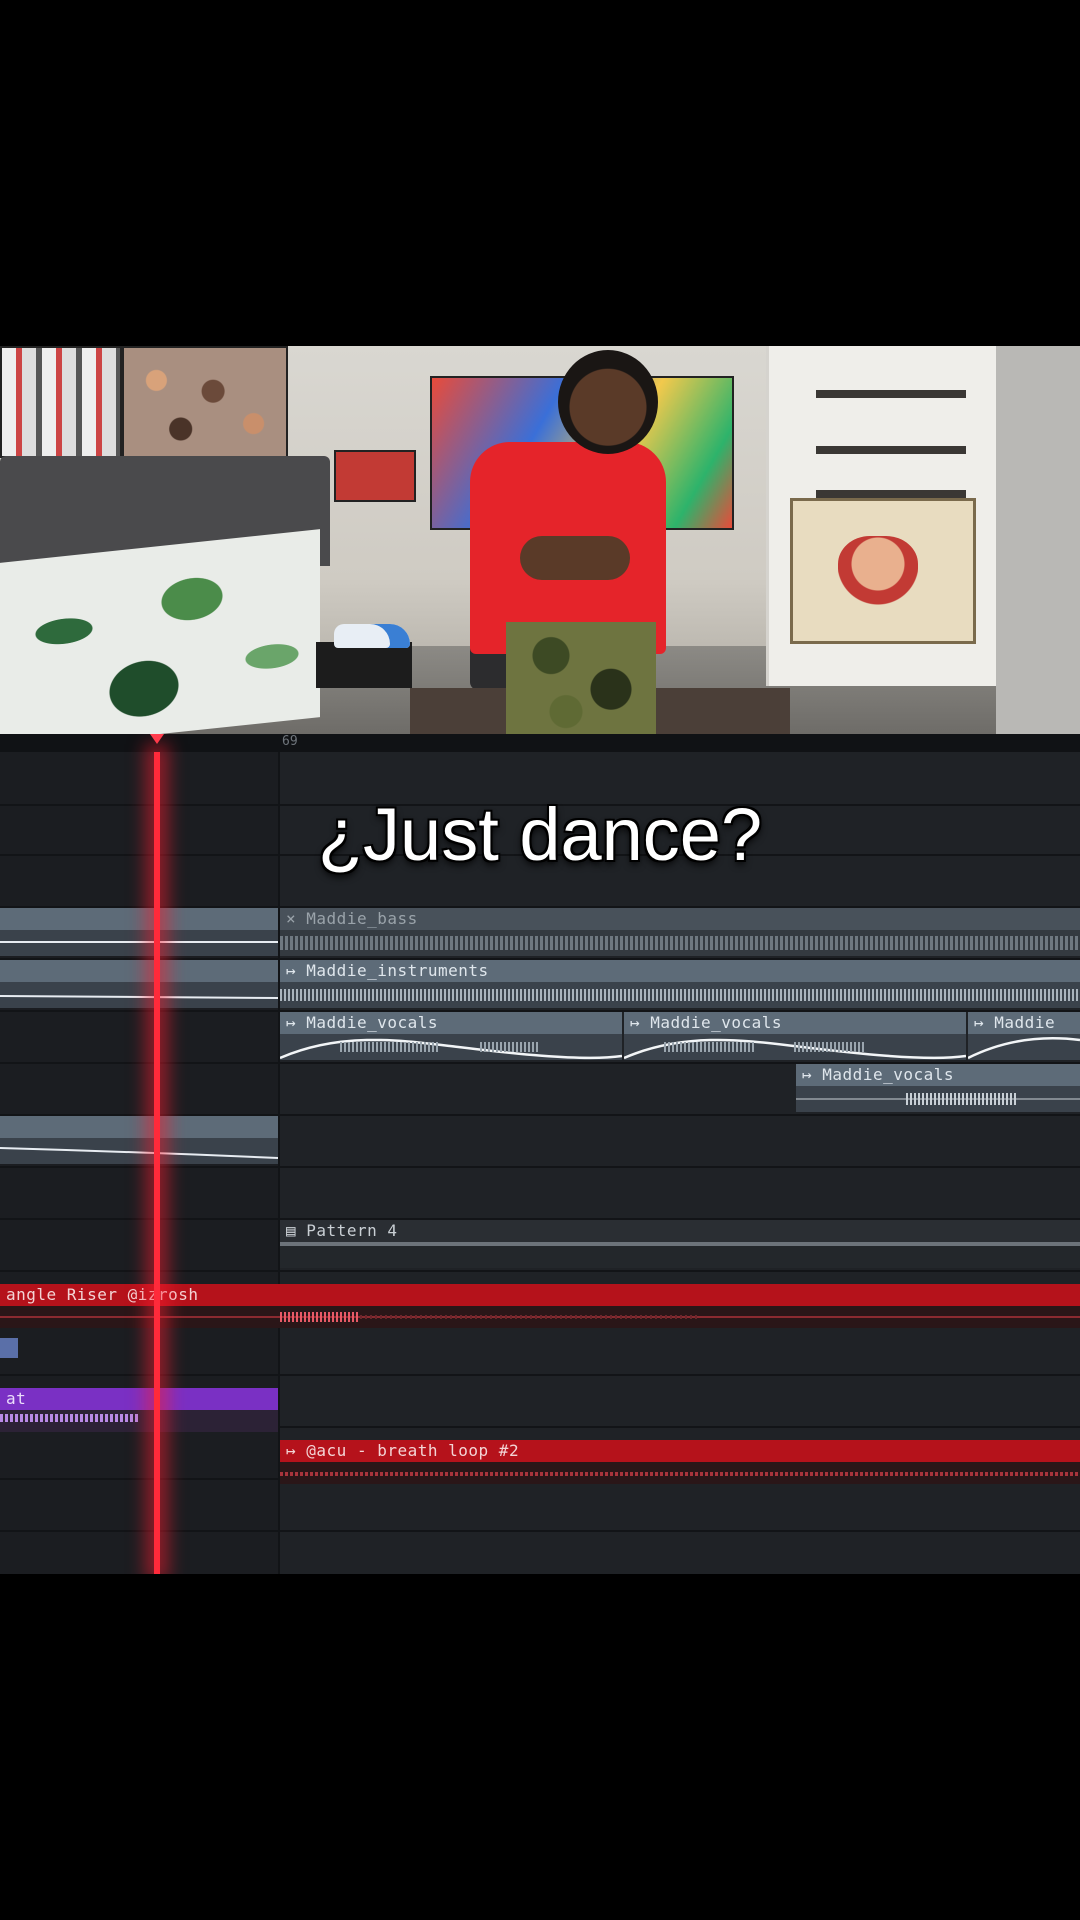  Describe the element at coordinates (581, 678) in the screenshot. I see `person-shorts` at that location.